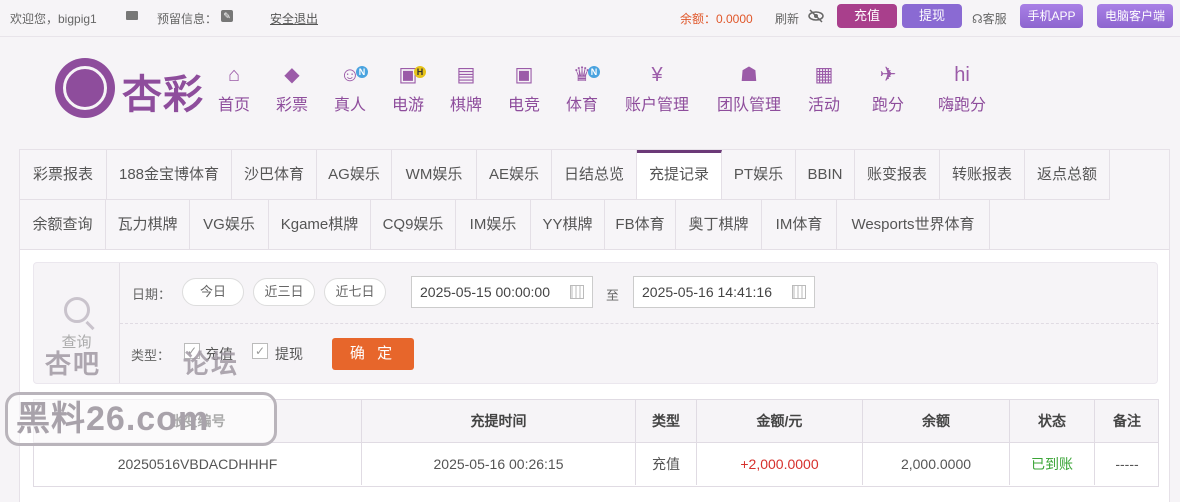 The width and height of the screenshot is (1180, 502). I want to click on nav-label: 嗨跑分, so click(961, 105).